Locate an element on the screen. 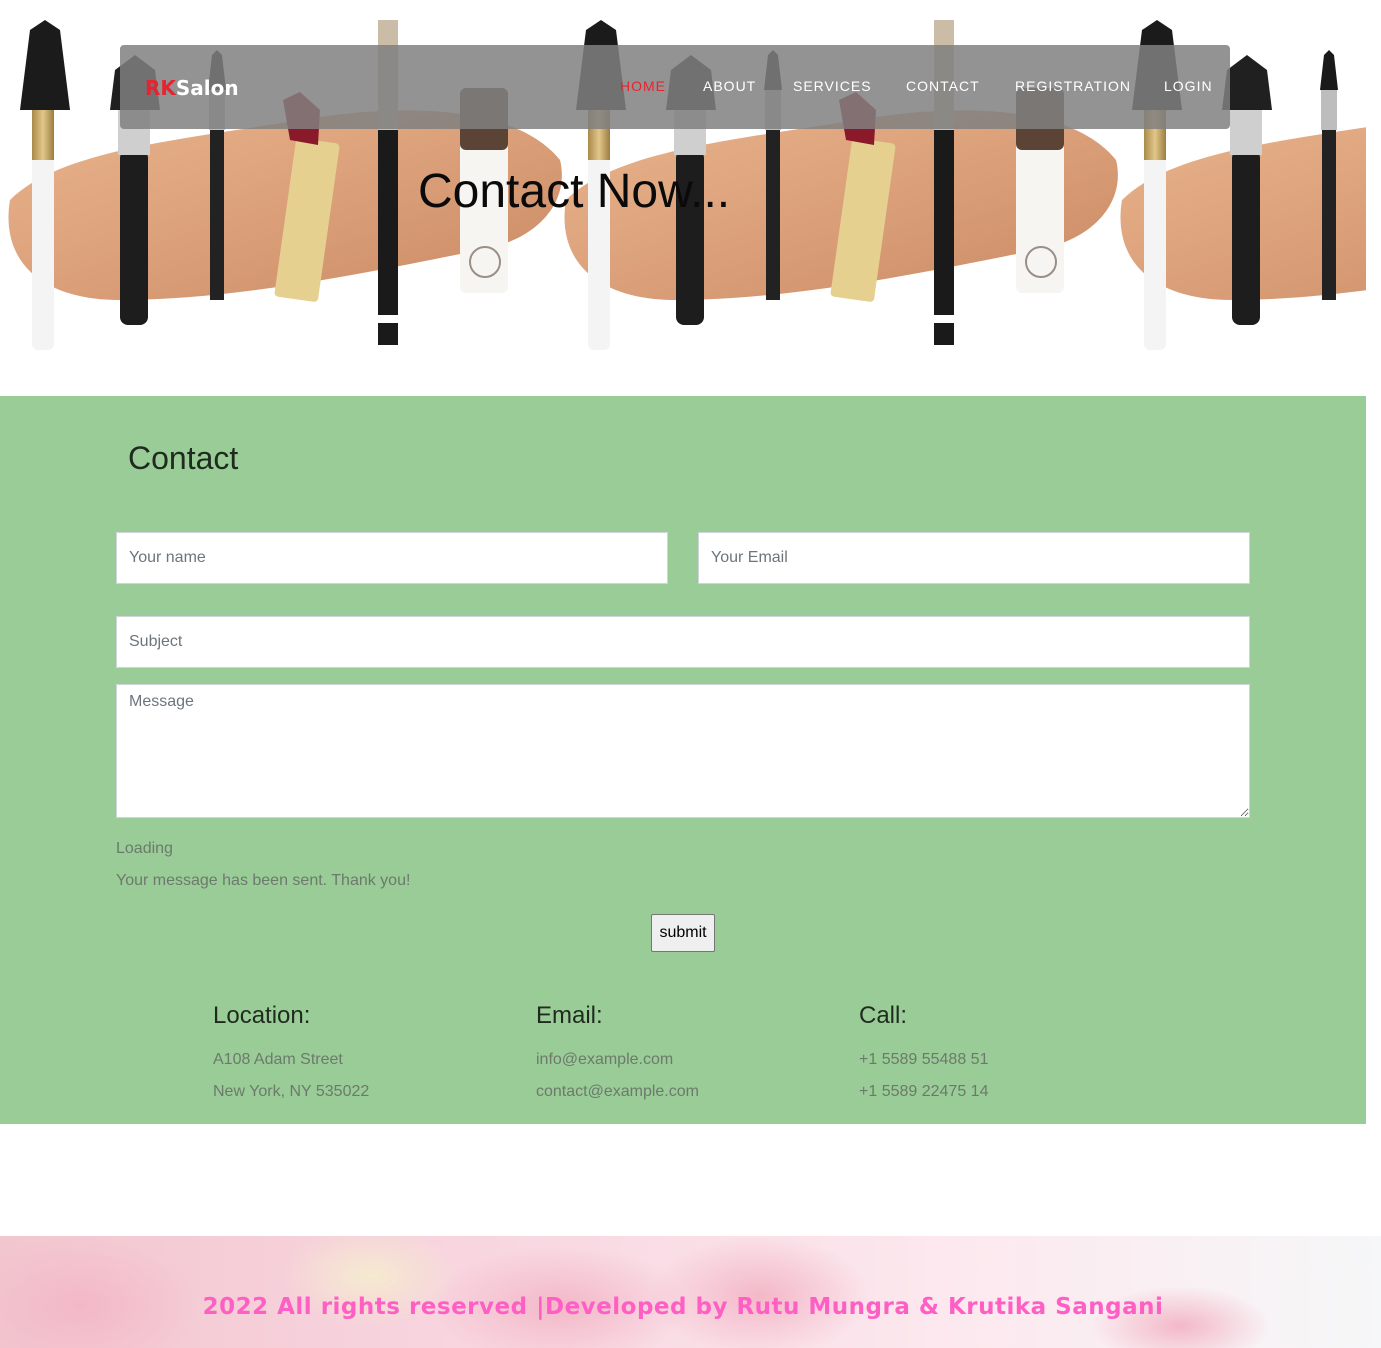 This screenshot has height=1348, width=1381. nav-item-registration: REGISTRATION is located at coordinates (1073, 86).